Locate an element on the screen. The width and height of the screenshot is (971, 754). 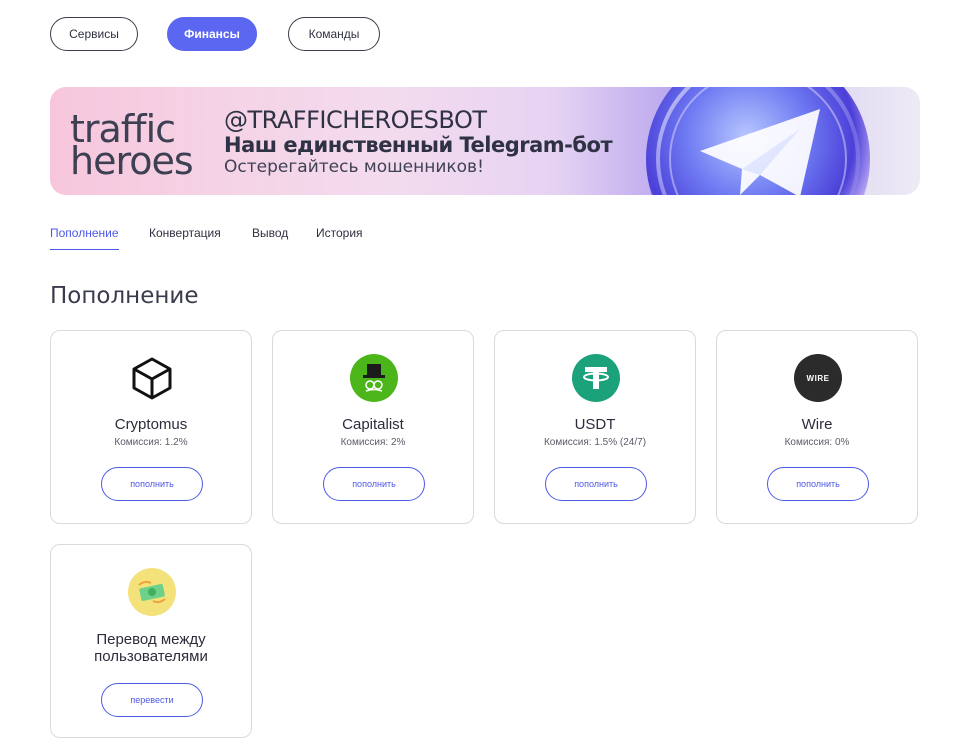
telegram-sphere-icon is located at coordinates (758, 141).